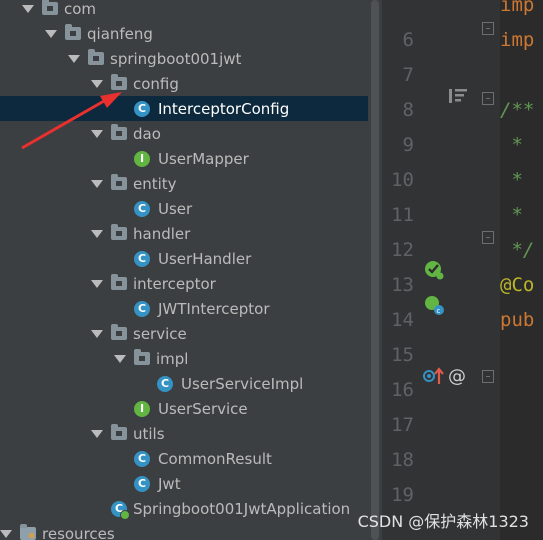 The image size is (543, 540). Describe the element at coordinates (120, 510) in the screenshot. I see `spring-boot-app-icon: C` at that location.